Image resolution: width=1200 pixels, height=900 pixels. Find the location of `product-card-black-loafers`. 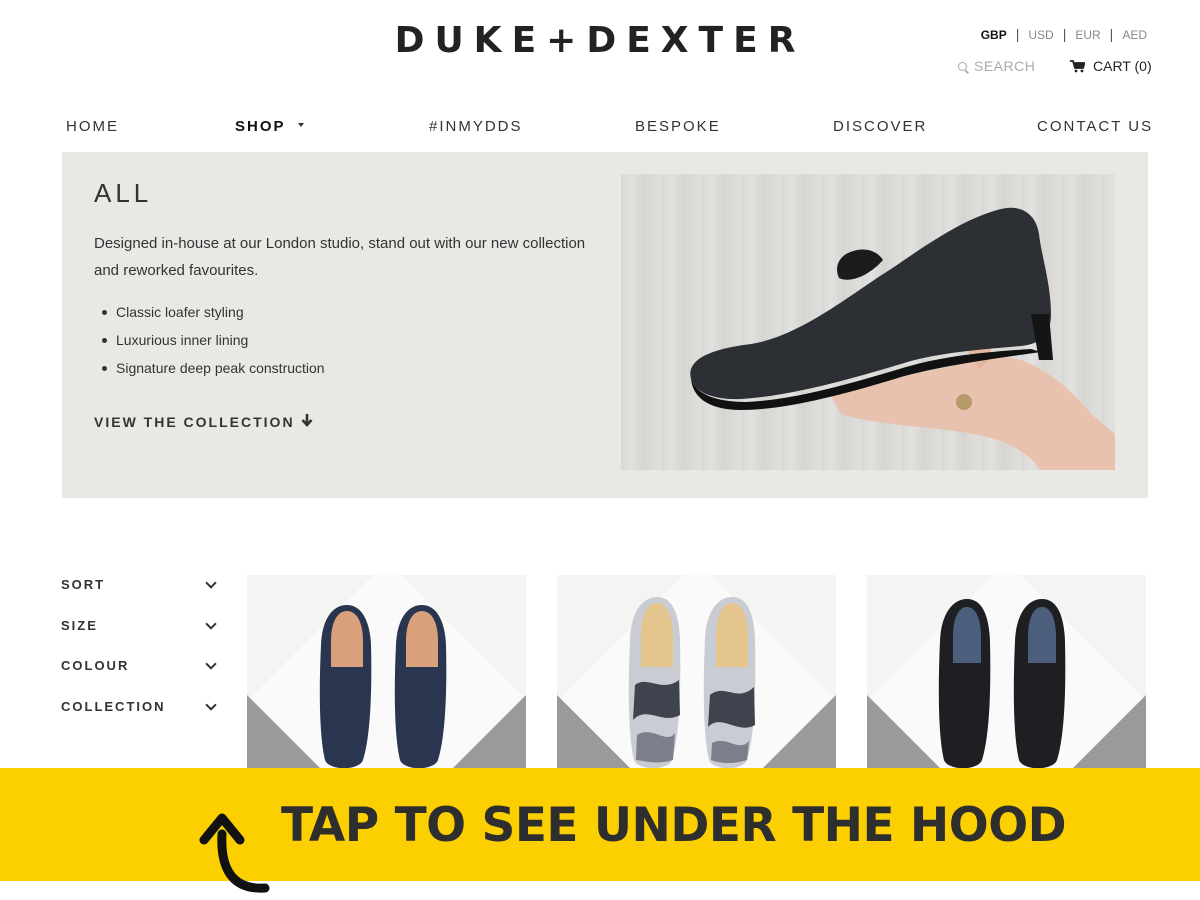

product-card-black-loafers is located at coordinates (1006, 675).